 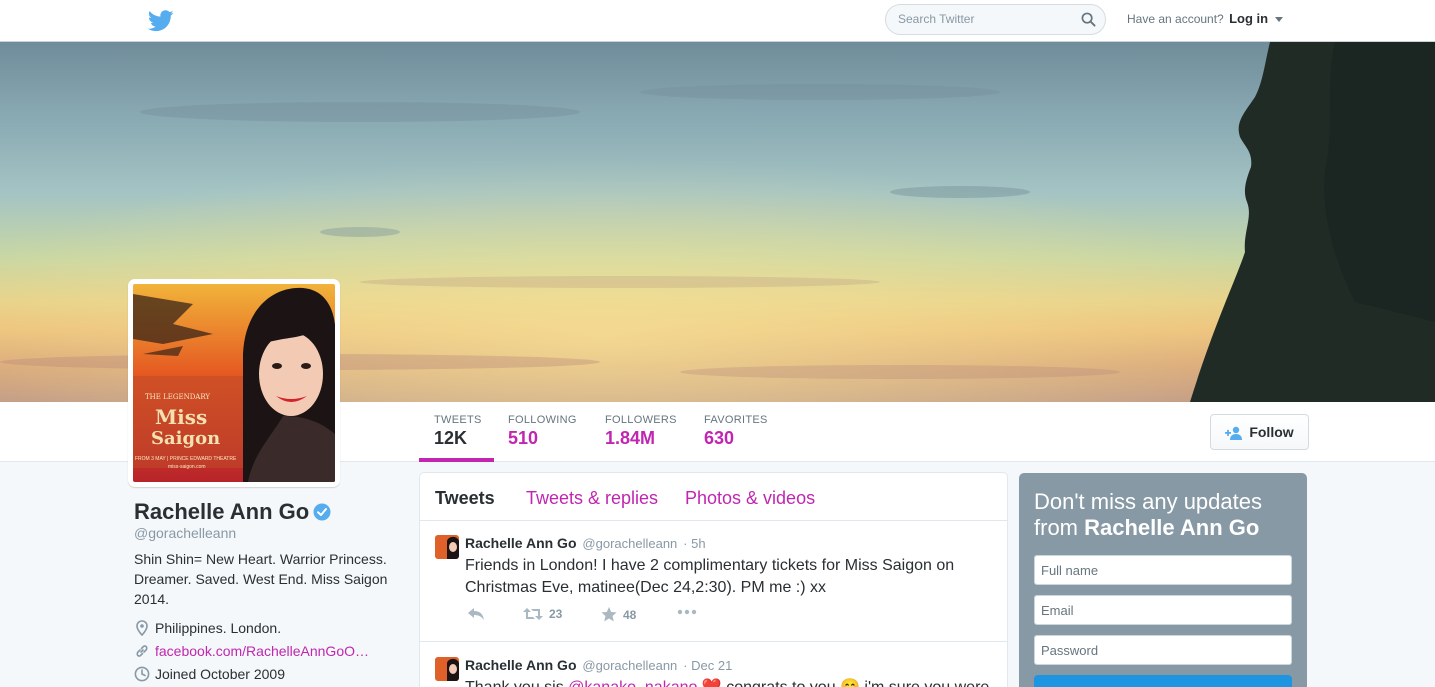 I want to click on link-icon, so click(x=142, y=651).